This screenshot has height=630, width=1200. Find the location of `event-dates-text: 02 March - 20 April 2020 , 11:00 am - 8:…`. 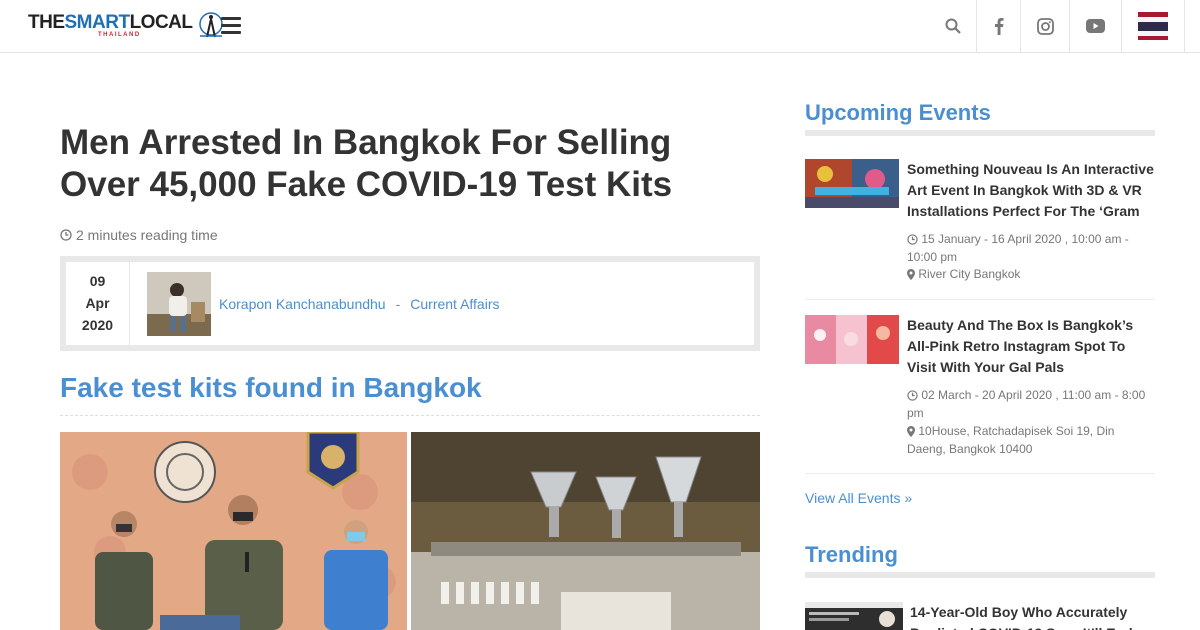

event-dates-text: 02 March - 20 April 2020 , 11:00 am - 8:… is located at coordinates (1026, 404).